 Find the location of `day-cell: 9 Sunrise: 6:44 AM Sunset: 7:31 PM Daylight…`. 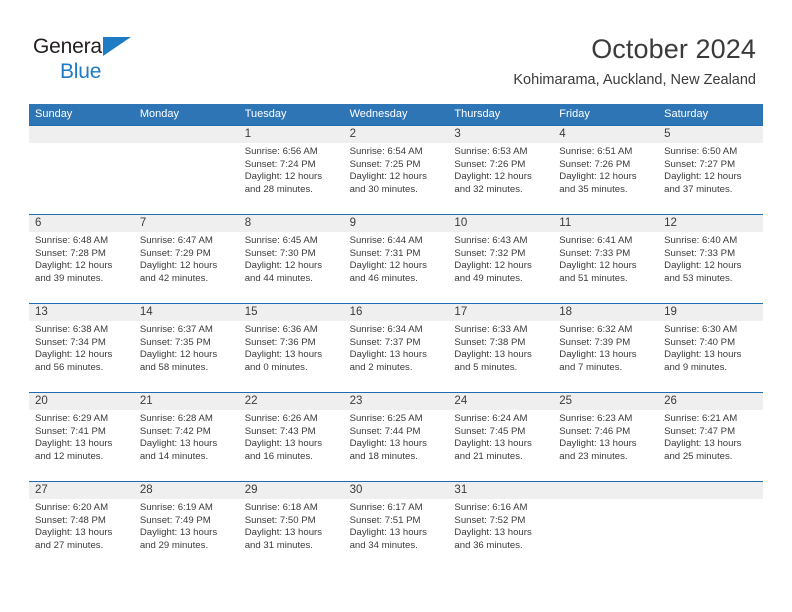

day-cell: 9 Sunrise: 6:44 AM Sunset: 7:31 PM Daylight… is located at coordinates (396, 259).